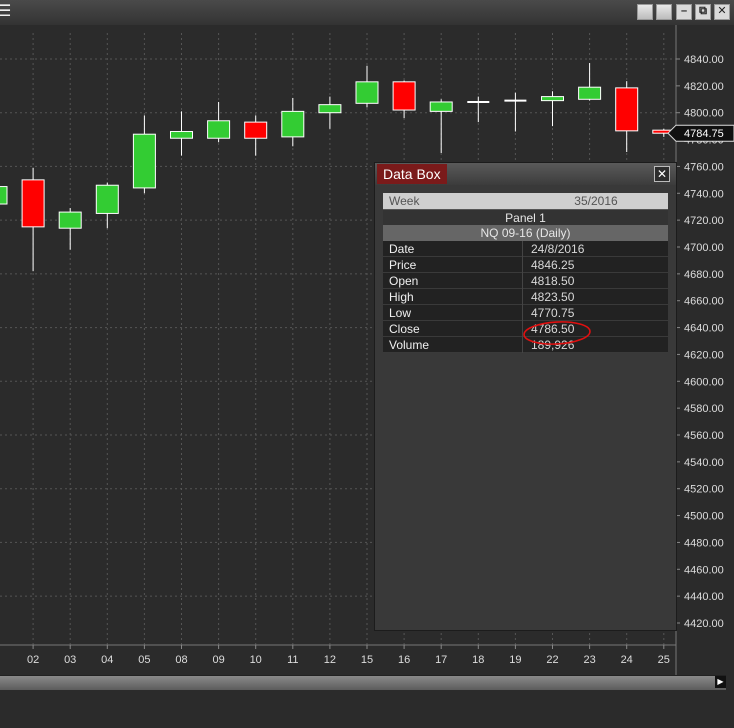 The height and width of the screenshot is (728, 734). What do you see at coordinates (664, 660) in the screenshot?
I see `time-tick-label: 25` at bounding box center [664, 660].